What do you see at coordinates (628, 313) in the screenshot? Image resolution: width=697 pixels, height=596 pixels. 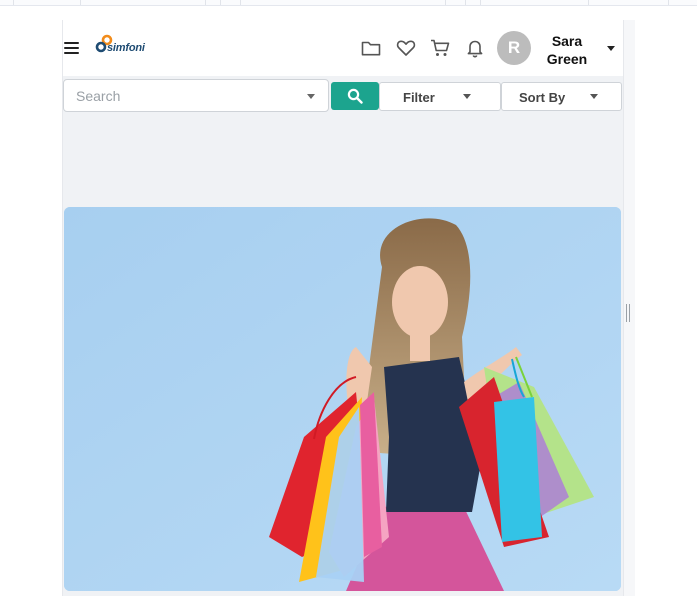 I see `resize-handle` at bounding box center [628, 313].